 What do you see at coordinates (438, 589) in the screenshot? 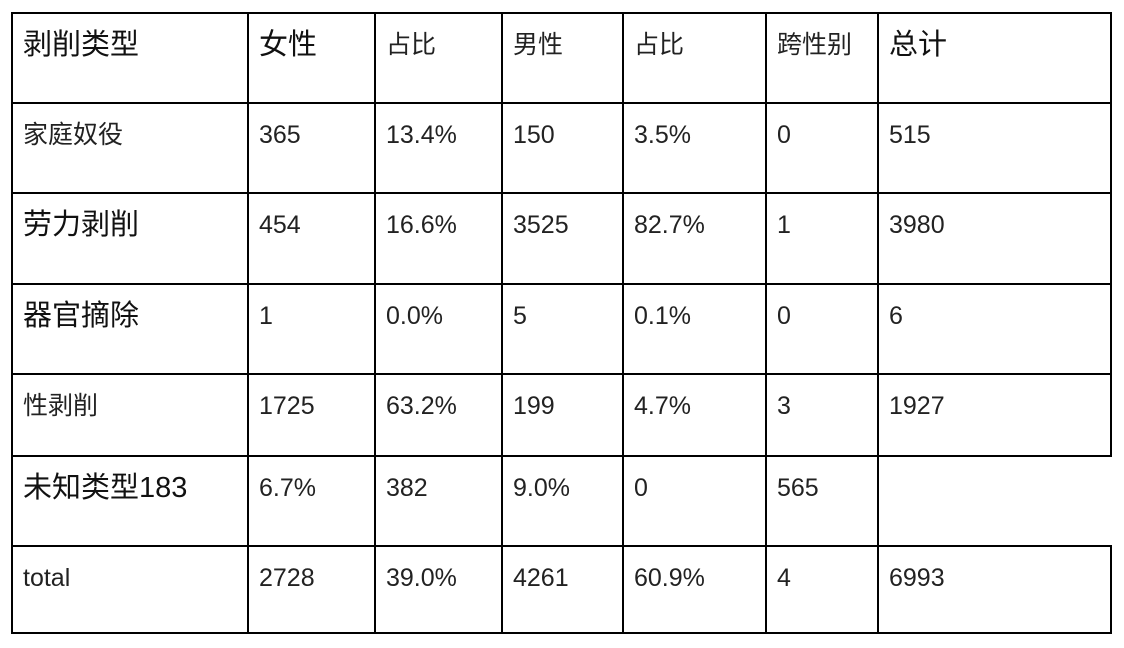
I see `table-cell: 39.0%` at bounding box center [438, 589].